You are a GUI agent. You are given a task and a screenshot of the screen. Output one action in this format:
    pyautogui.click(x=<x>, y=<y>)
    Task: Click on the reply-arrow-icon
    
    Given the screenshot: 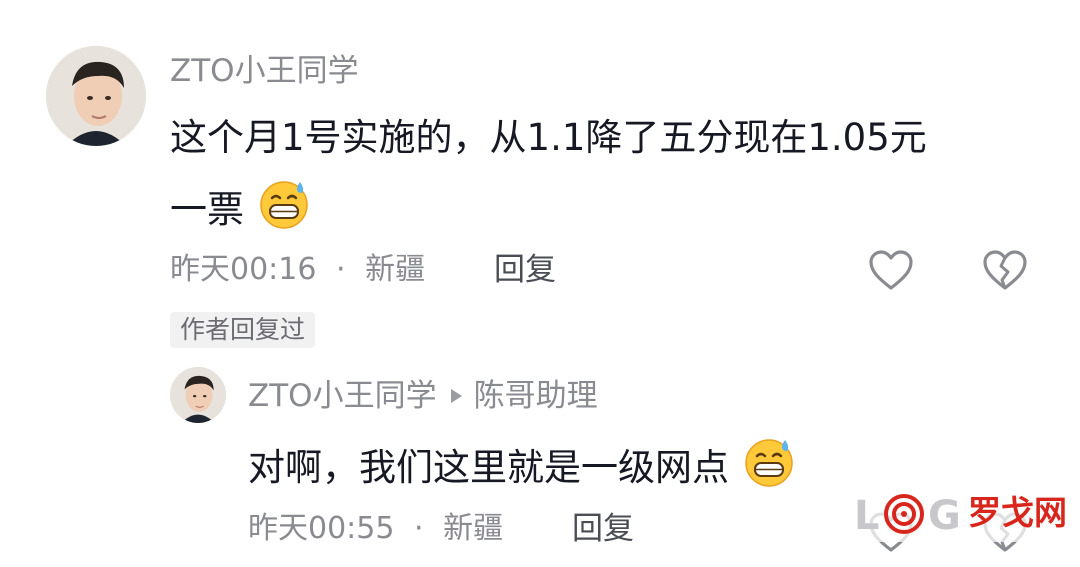 What is the action you would take?
    pyautogui.click(x=456, y=396)
    